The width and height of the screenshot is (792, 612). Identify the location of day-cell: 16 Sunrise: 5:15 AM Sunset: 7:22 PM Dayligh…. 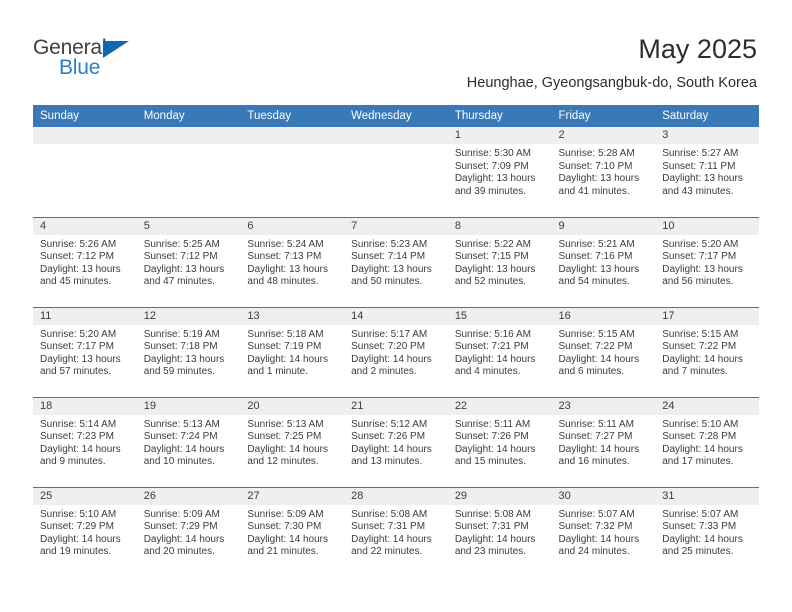
(603, 351).